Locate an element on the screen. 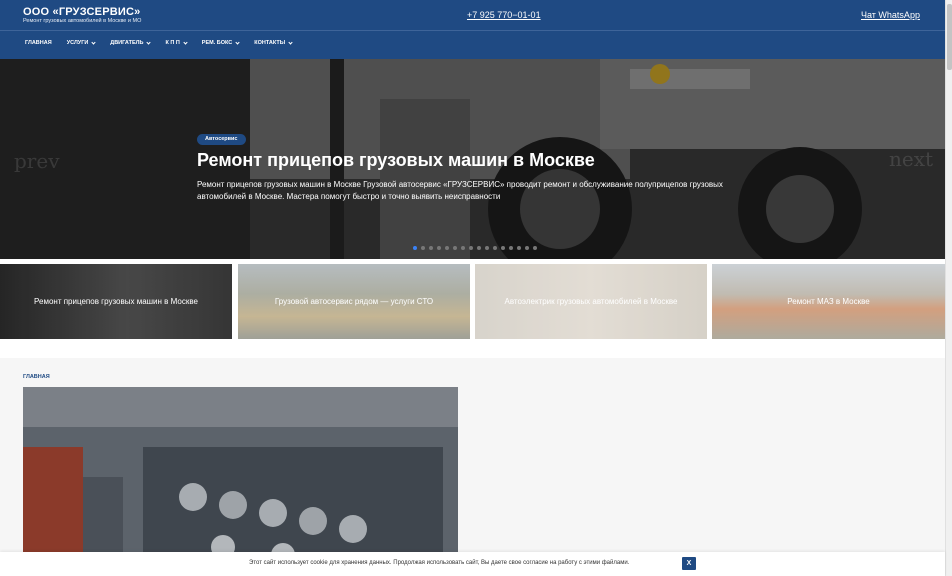 This screenshot has width=952, height=576. header-divider is located at coordinates (472, 30).